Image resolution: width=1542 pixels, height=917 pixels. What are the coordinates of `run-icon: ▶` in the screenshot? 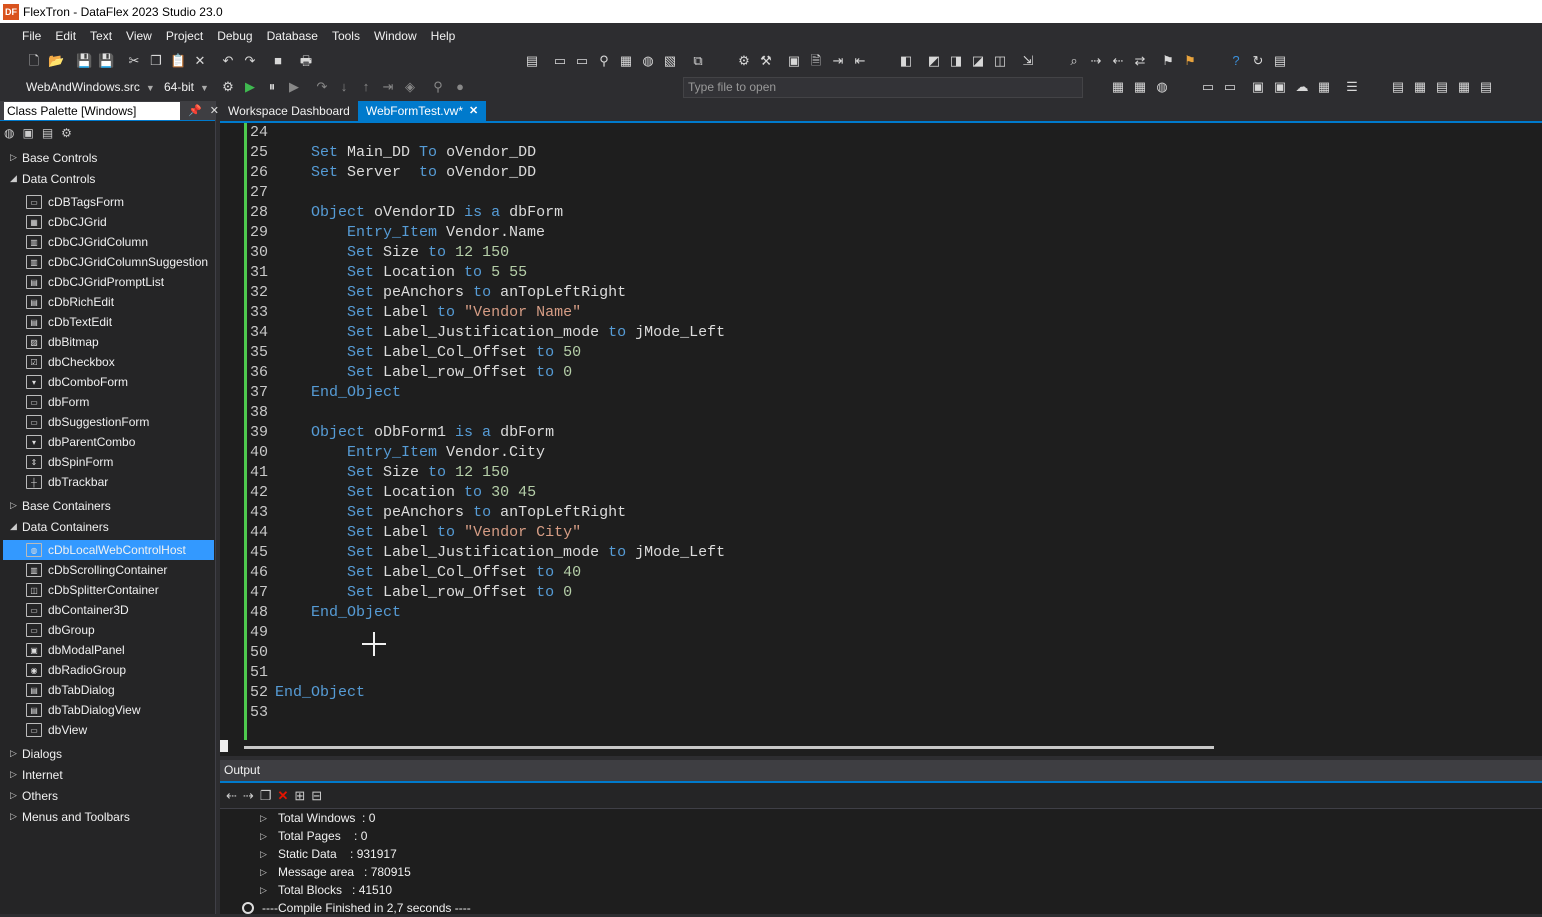 It's located at (250, 87).